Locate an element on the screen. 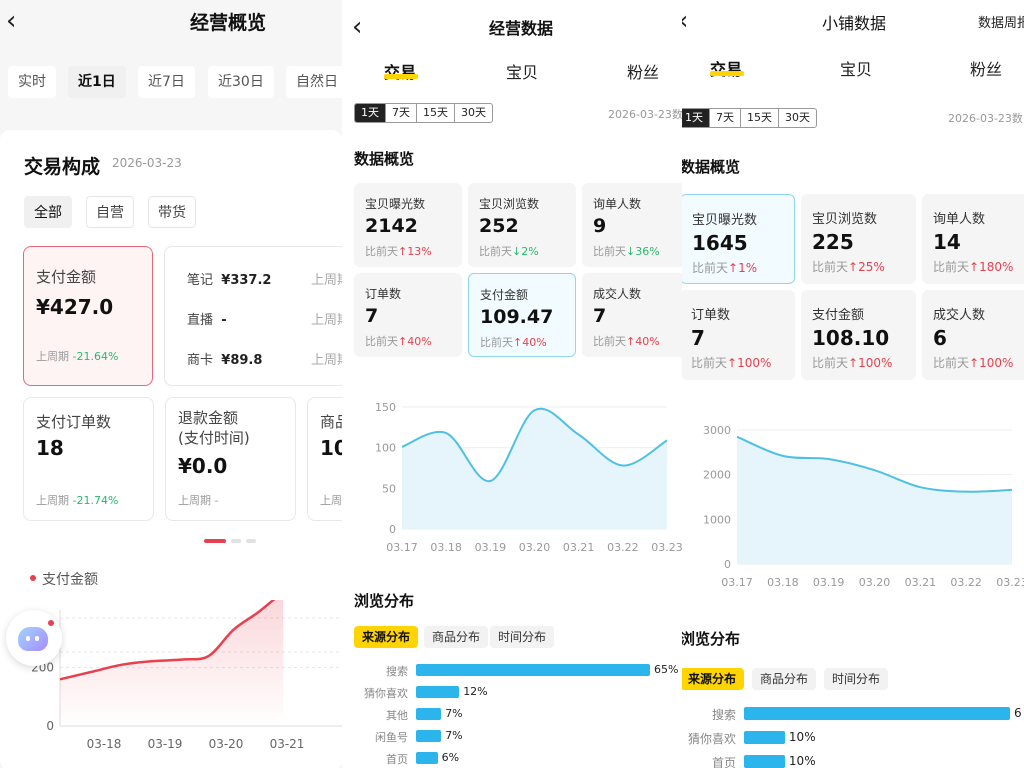 This screenshot has height=768, width=1024. cmp-label: 上周期 is located at coordinates (52, 356).